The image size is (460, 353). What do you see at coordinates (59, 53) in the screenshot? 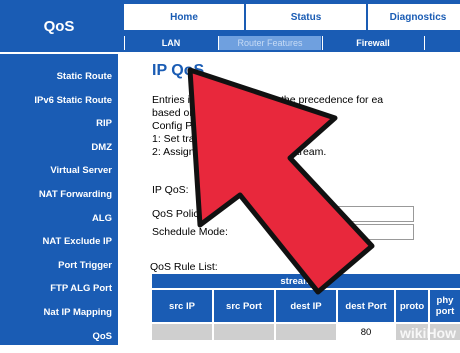
I see `divider` at bounding box center [59, 53].